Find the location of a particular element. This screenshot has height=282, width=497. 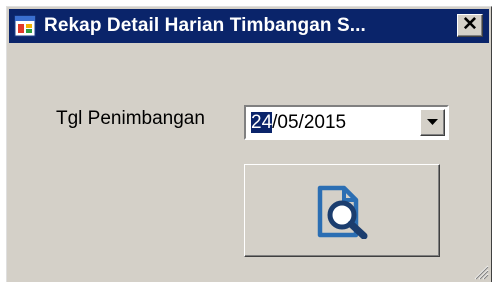

close-button: ✕ is located at coordinates (470, 25).